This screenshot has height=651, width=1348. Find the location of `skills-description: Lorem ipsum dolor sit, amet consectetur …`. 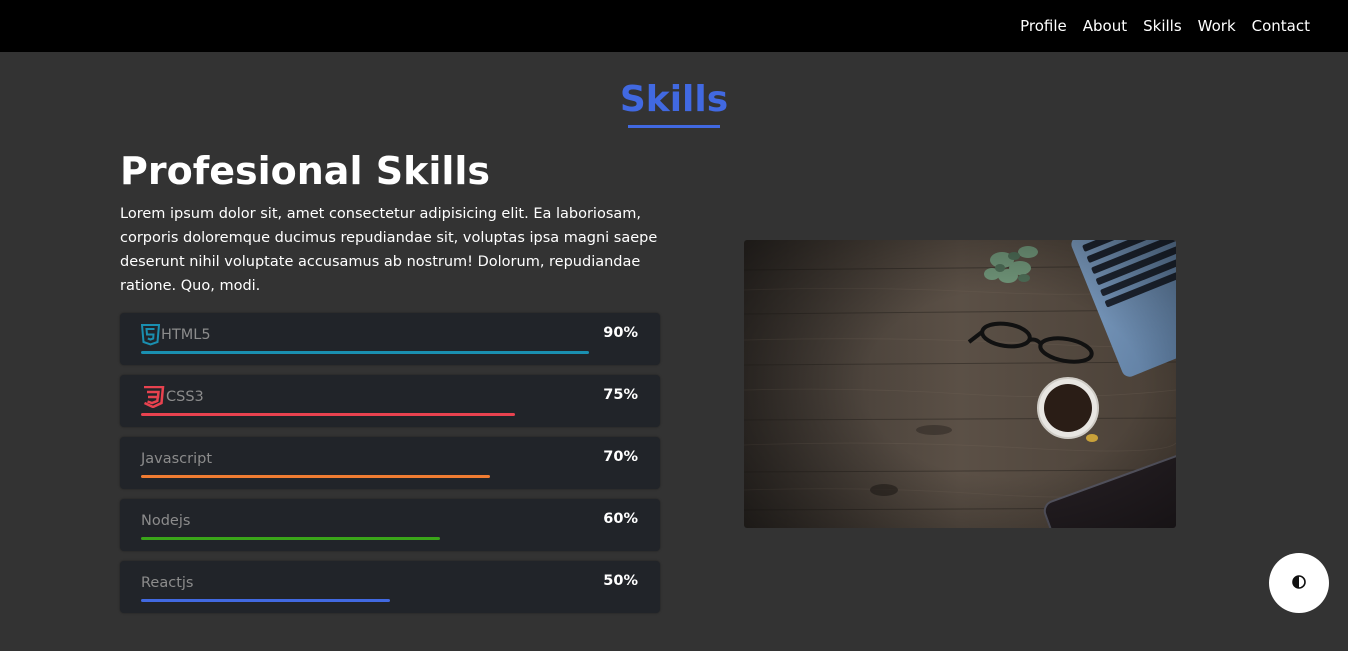

skills-description: Lorem ipsum dolor sit, amet consectetur … is located at coordinates (389, 250).